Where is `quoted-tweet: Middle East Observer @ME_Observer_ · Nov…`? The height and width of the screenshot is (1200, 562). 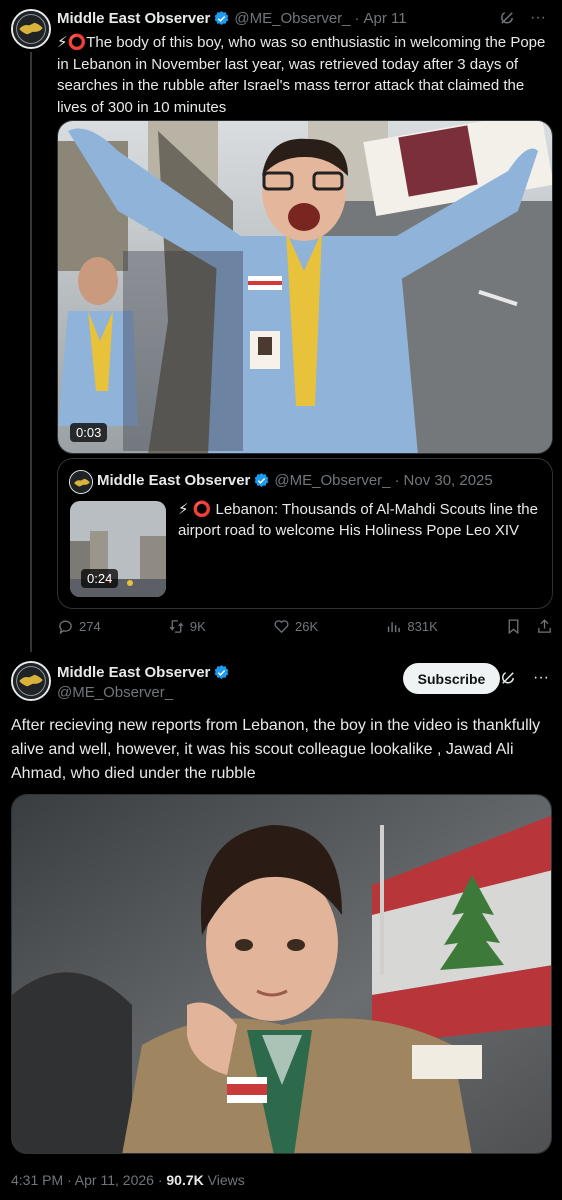 quoted-tweet: Middle East Observer @ME_Observer_ · Nov… is located at coordinates (305, 533).